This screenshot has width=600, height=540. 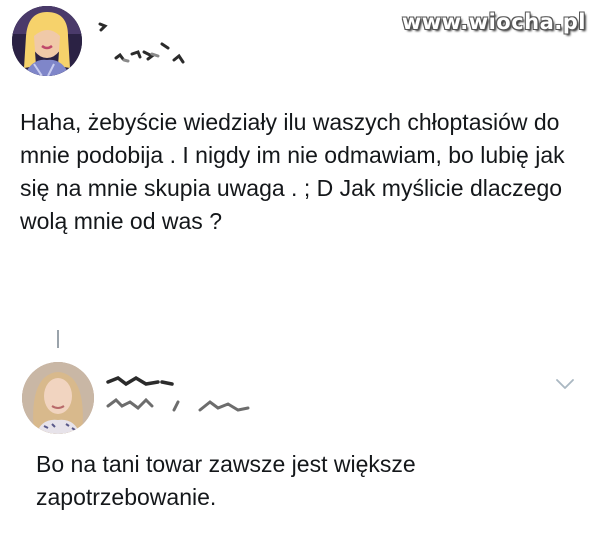 I want to click on author-avatar, so click(x=47, y=41).